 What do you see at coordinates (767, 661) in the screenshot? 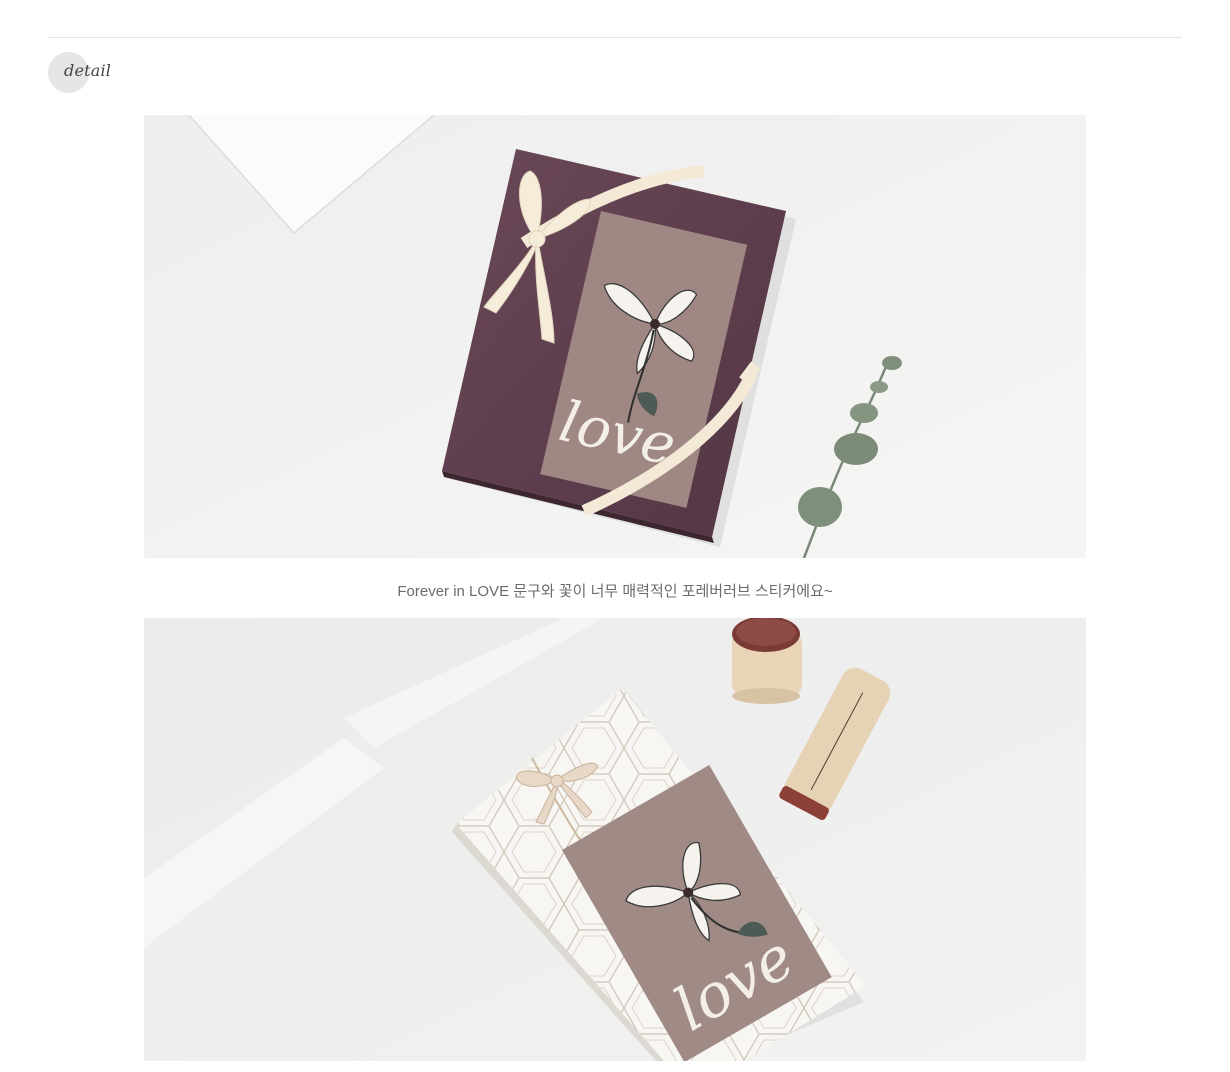
I see `rubber-stamp-top` at bounding box center [767, 661].